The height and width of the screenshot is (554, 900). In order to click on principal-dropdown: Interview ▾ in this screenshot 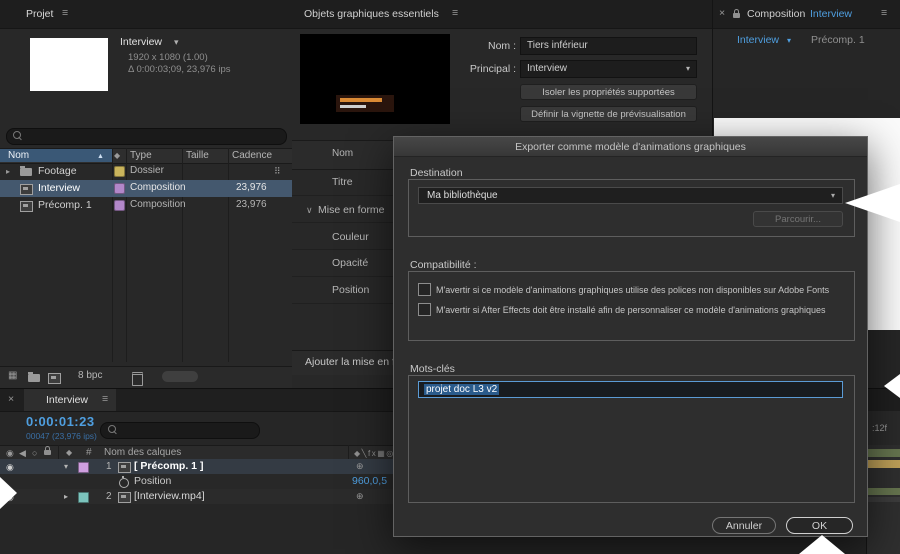, I will do `click(608, 69)`.